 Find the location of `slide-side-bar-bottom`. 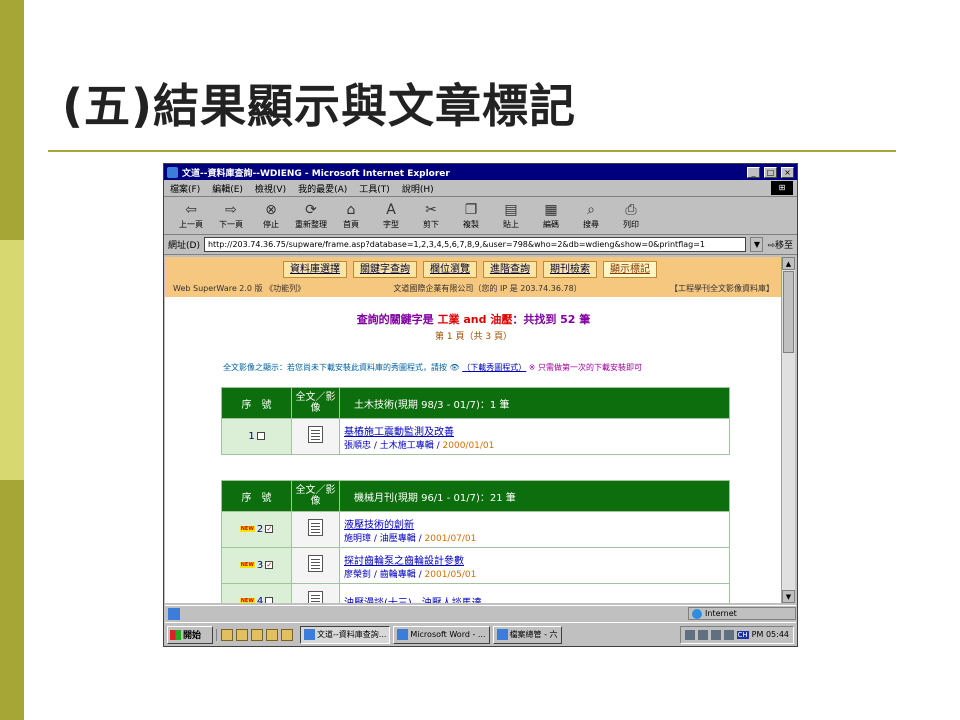

slide-side-bar-bottom is located at coordinates (12, 600).